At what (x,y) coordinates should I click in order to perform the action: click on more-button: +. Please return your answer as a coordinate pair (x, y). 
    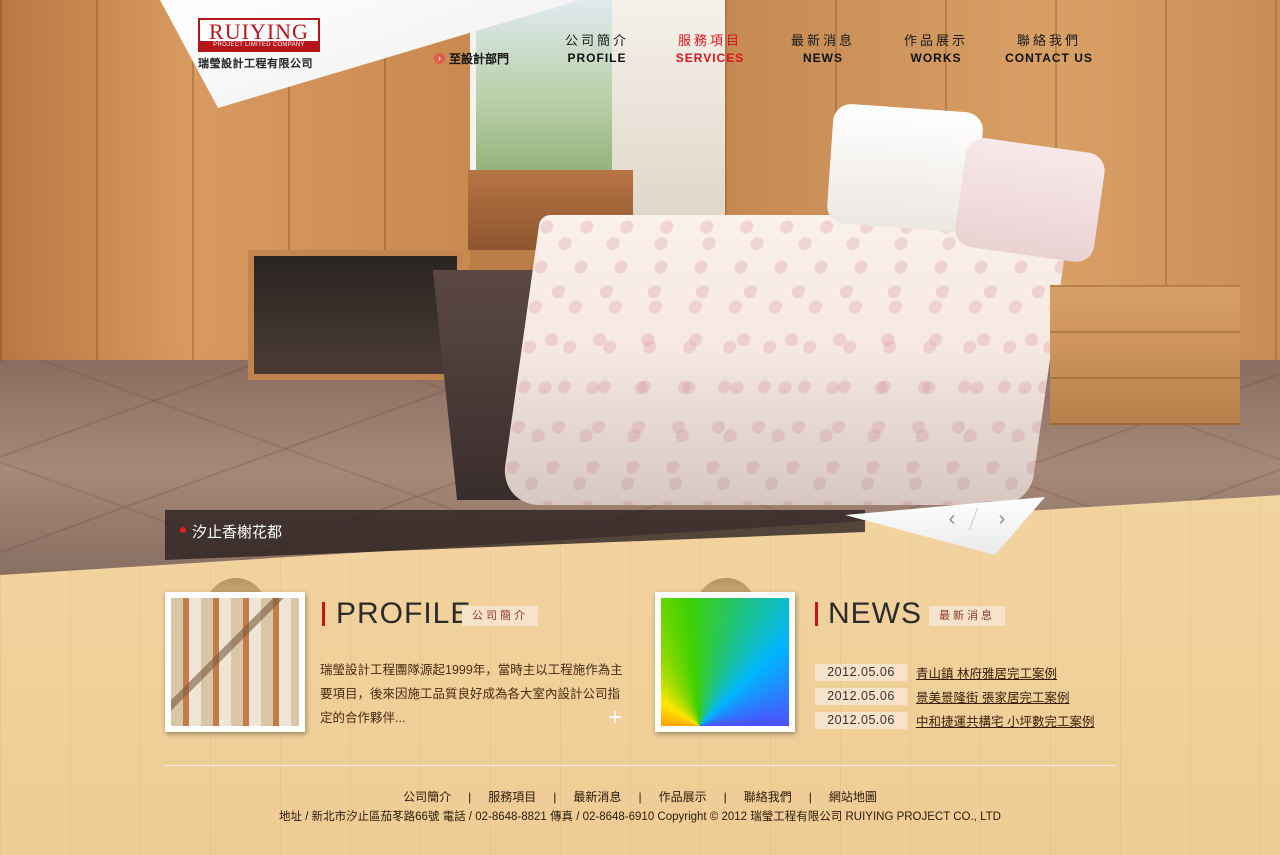
    Looking at the image, I should click on (615, 718).